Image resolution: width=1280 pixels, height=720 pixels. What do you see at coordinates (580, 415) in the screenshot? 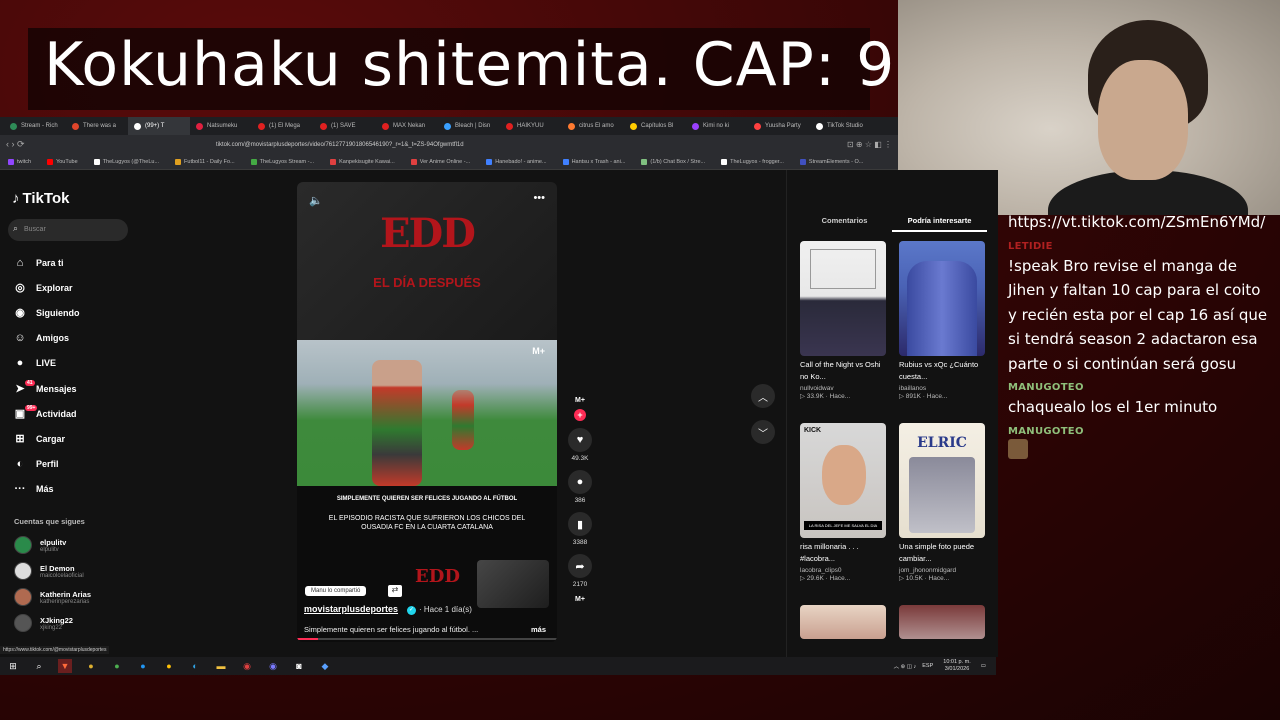
I see `follow-plus-icon: +` at bounding box center [580, 415].